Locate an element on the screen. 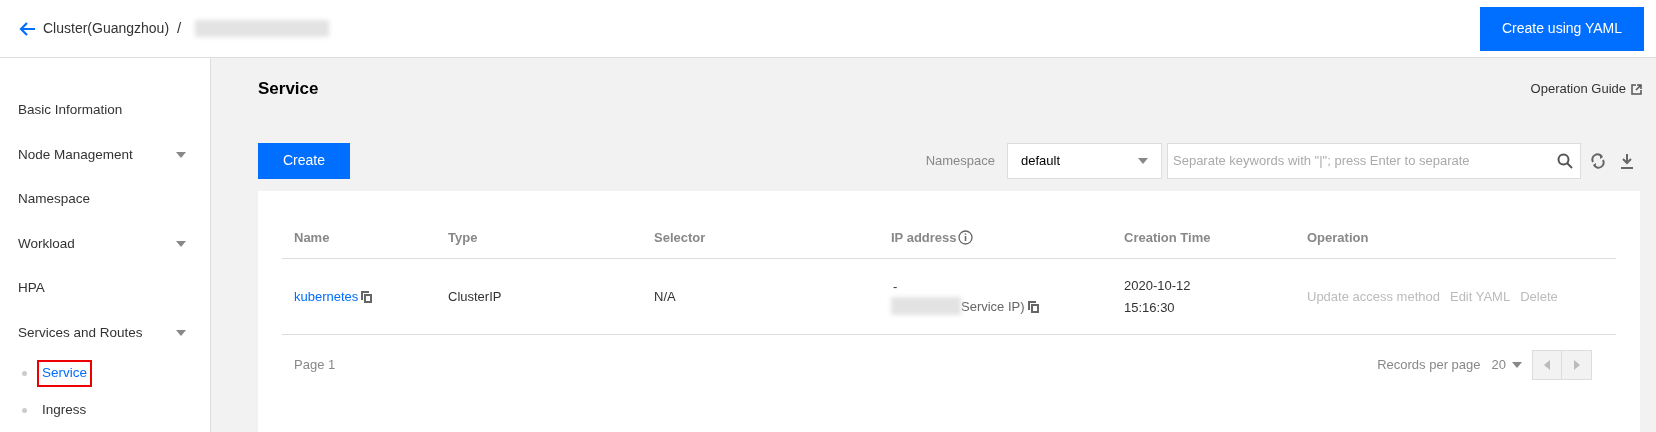 This screenshot has height=432, width=1656. column-header: Creation Time is located at coordinates (1167, 237).